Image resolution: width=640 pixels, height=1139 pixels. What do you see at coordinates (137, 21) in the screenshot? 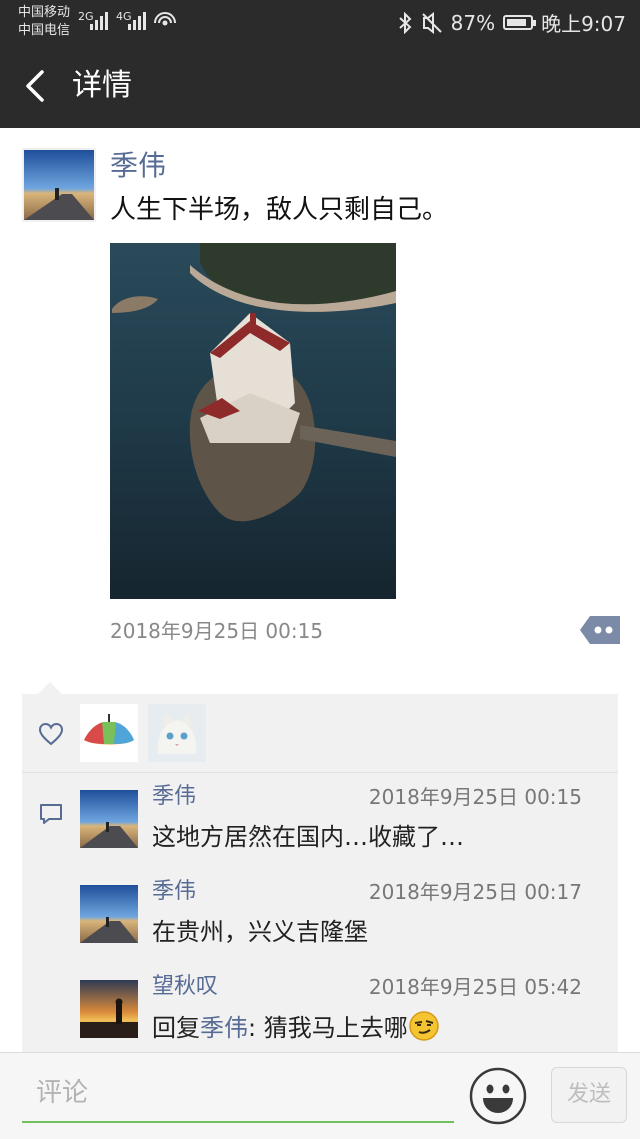
I see `signal-2-icon` at bounding box center [137, 21].